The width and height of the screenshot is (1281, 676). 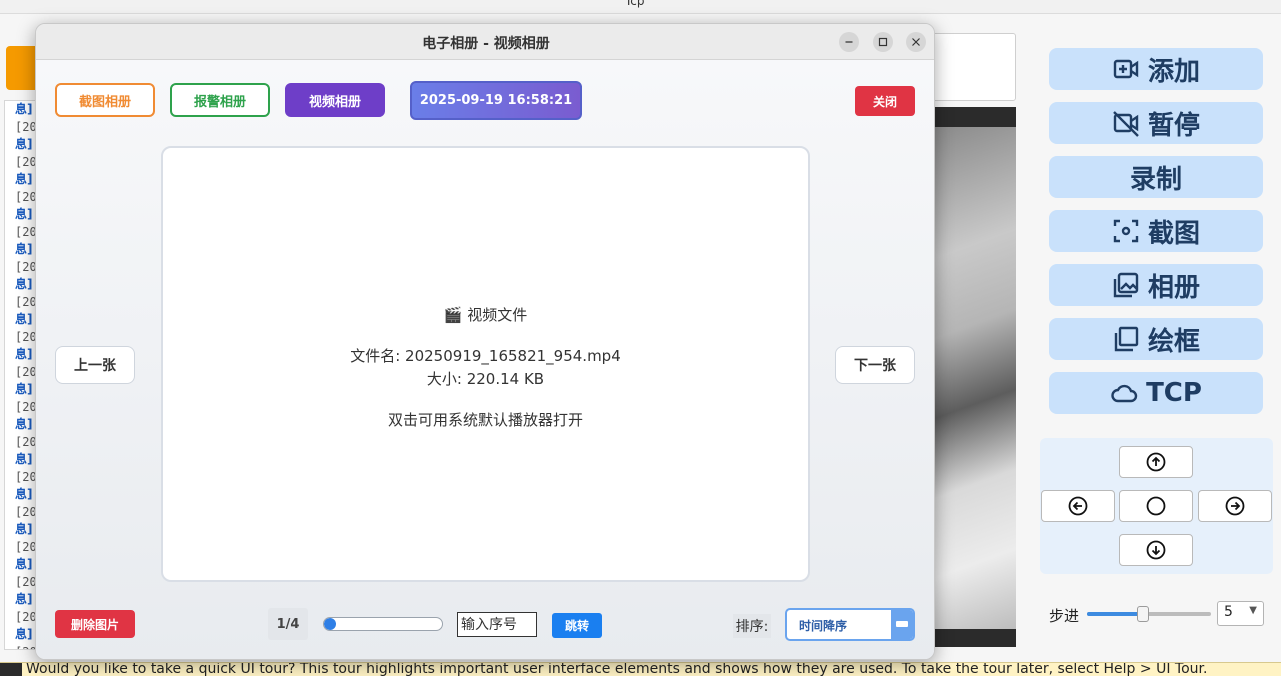 I want to click on add-button: 添加, so click(x=1156, y=69).